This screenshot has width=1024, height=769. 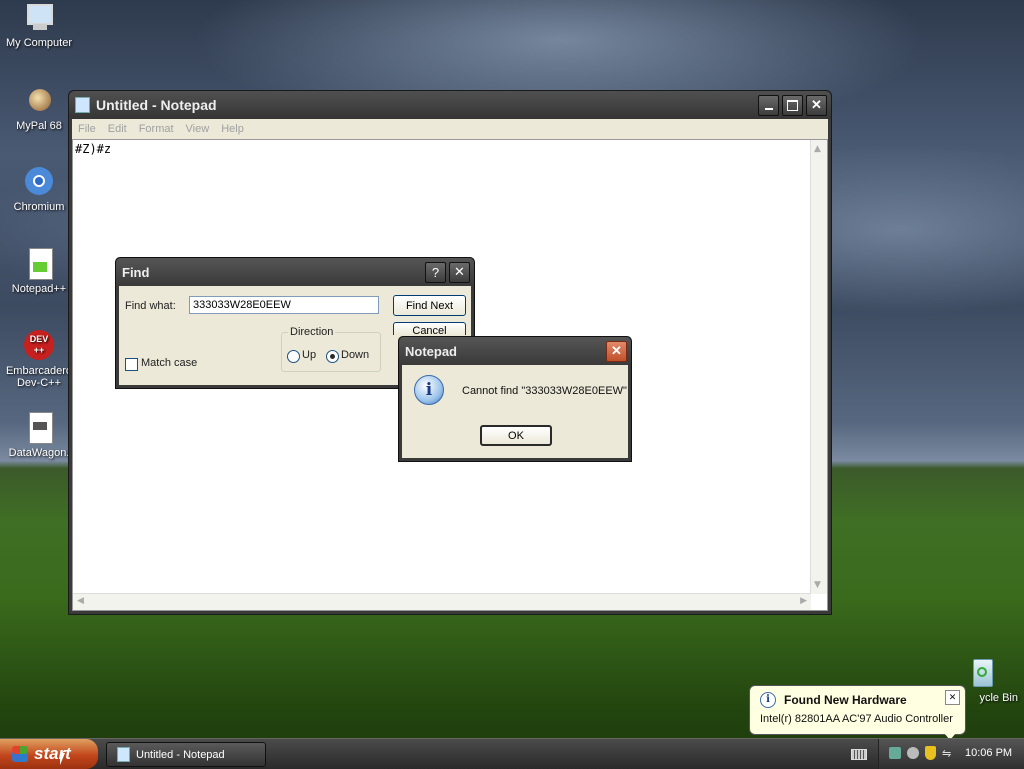 I want to click on taskbar-notepad-button: Untitled - Notepad, so click(x=186, y=754).